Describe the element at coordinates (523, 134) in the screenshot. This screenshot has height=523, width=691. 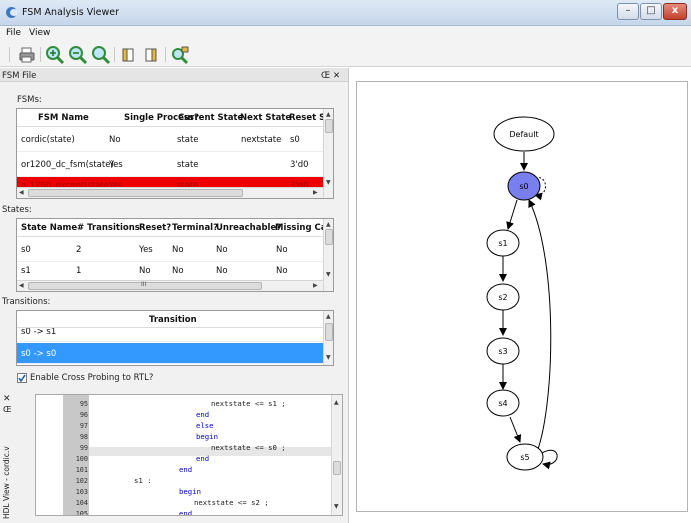
I see `node-label: Default` at that location.